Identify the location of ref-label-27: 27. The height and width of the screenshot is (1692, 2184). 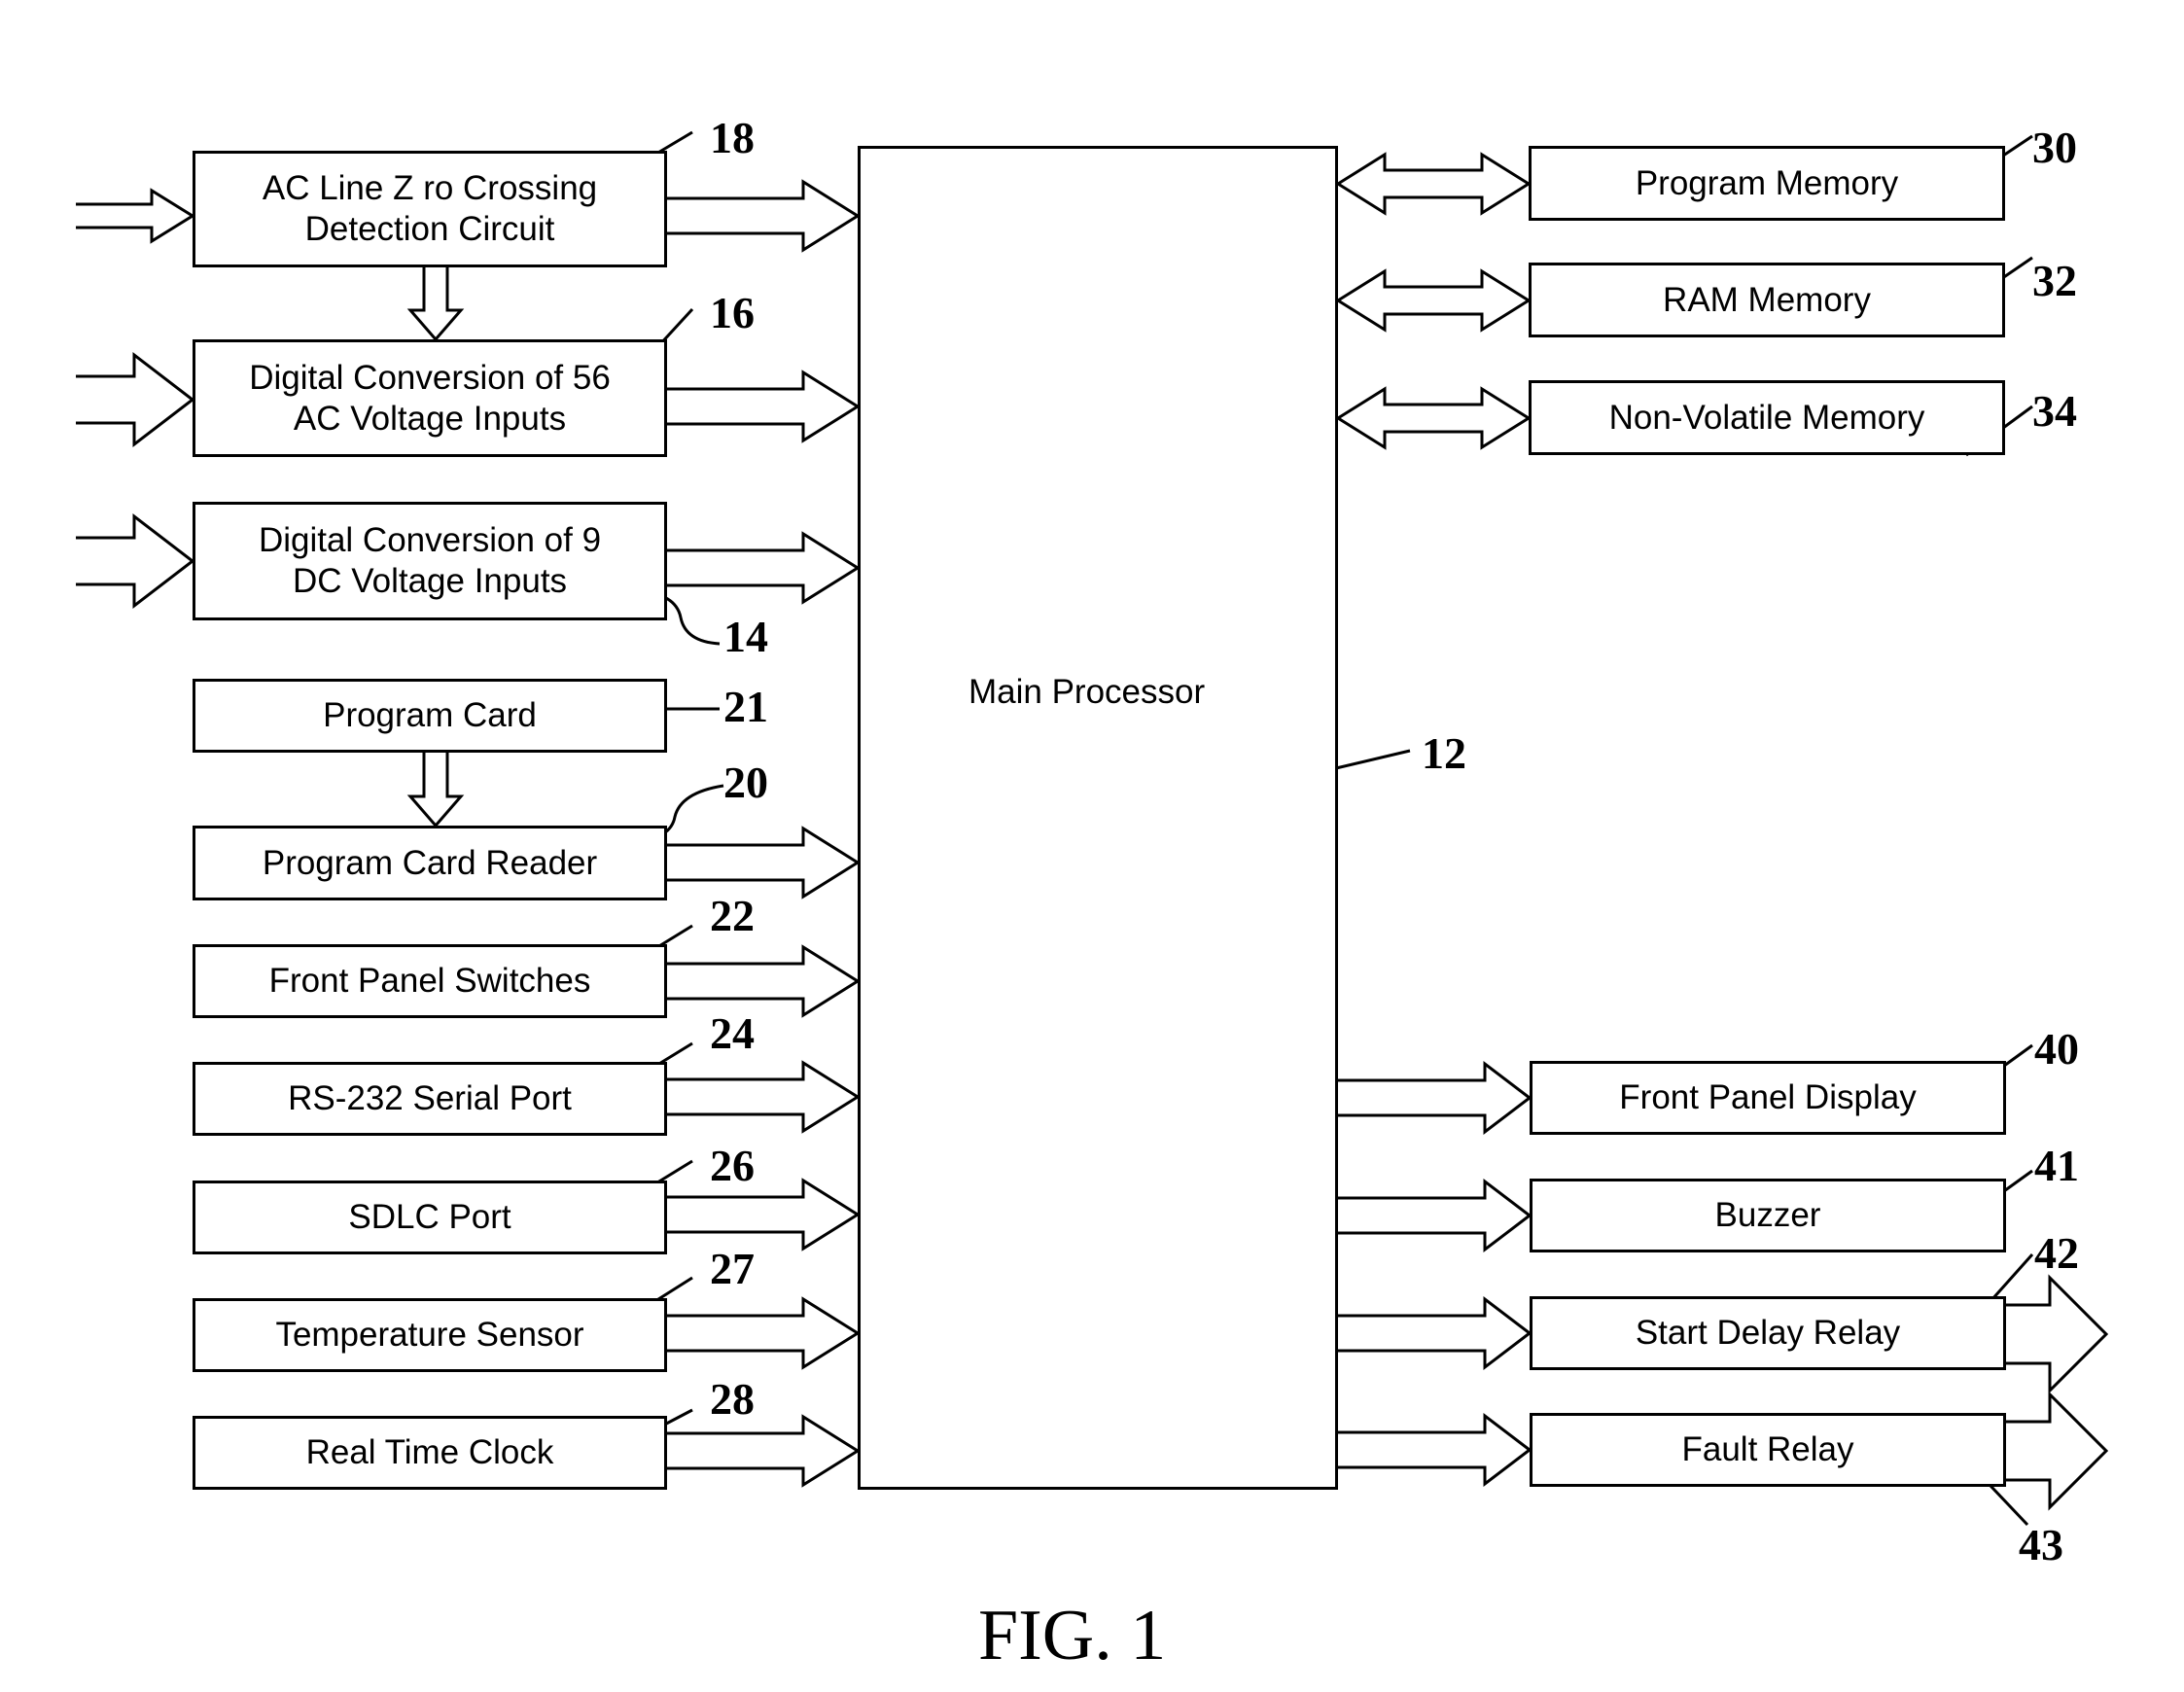
(732, 1268).